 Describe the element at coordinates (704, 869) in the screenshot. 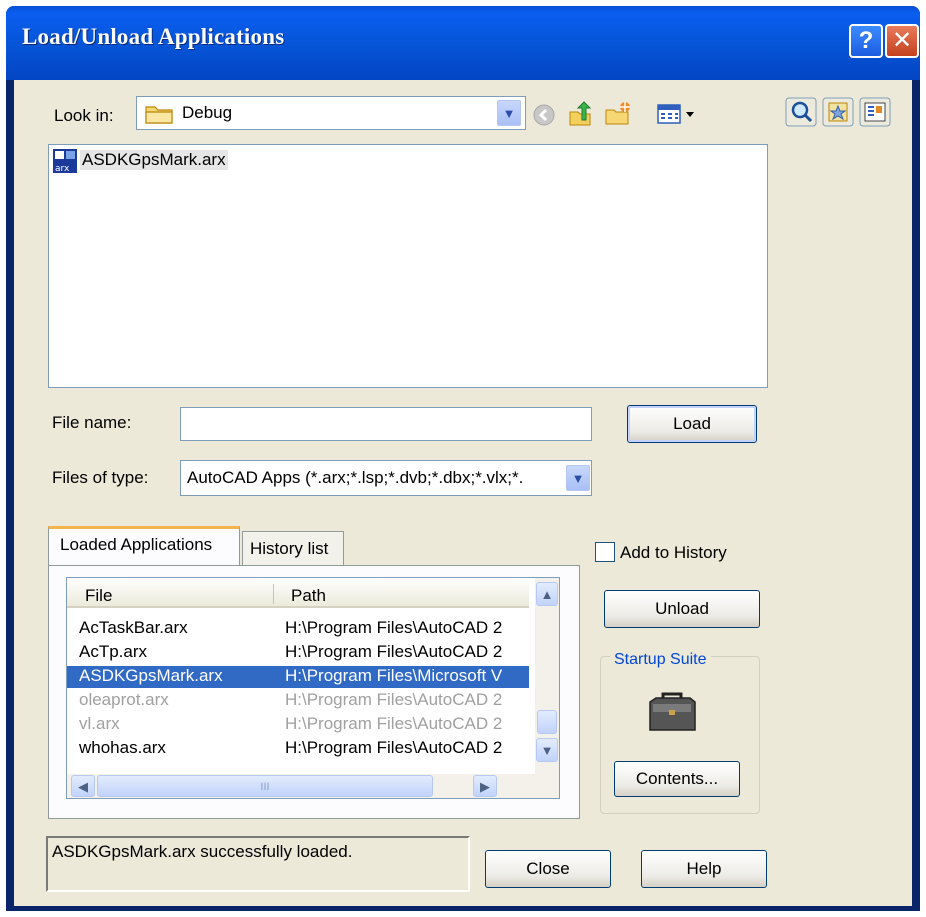

I see `help-button: Help` at that location.